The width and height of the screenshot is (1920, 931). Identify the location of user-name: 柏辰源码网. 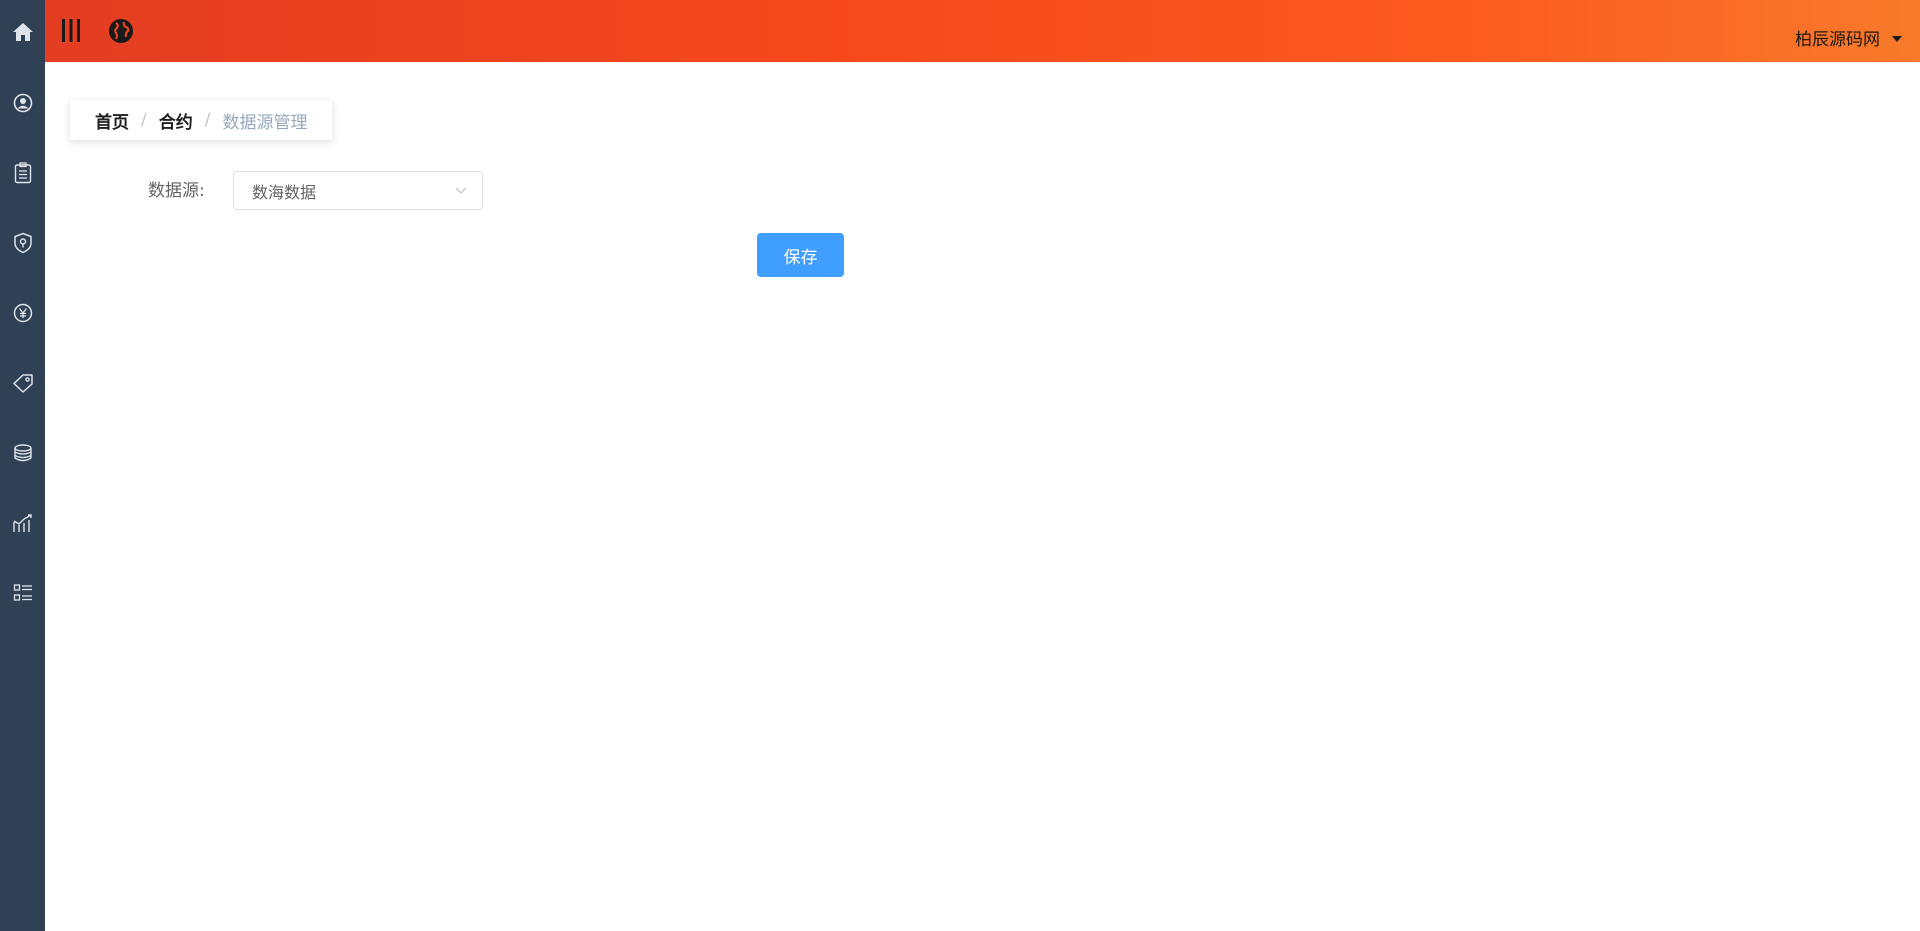
(1837, 39).